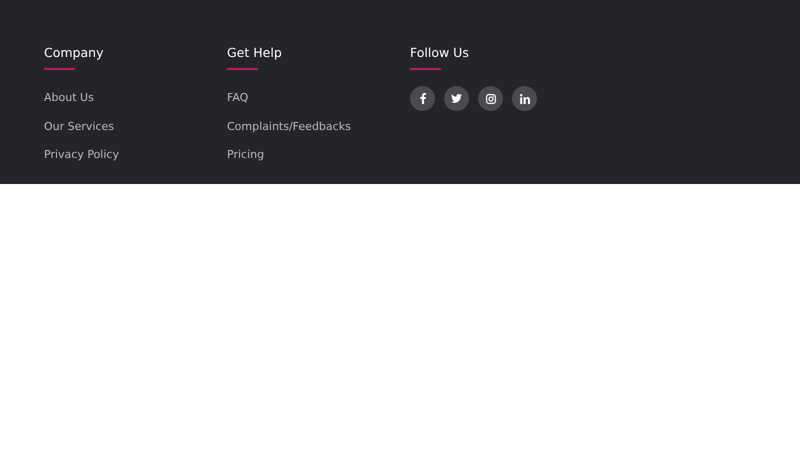  Describe the element at coordinates (79, 127) in the screenshot. I see `footer-link: Our Services` at that location.